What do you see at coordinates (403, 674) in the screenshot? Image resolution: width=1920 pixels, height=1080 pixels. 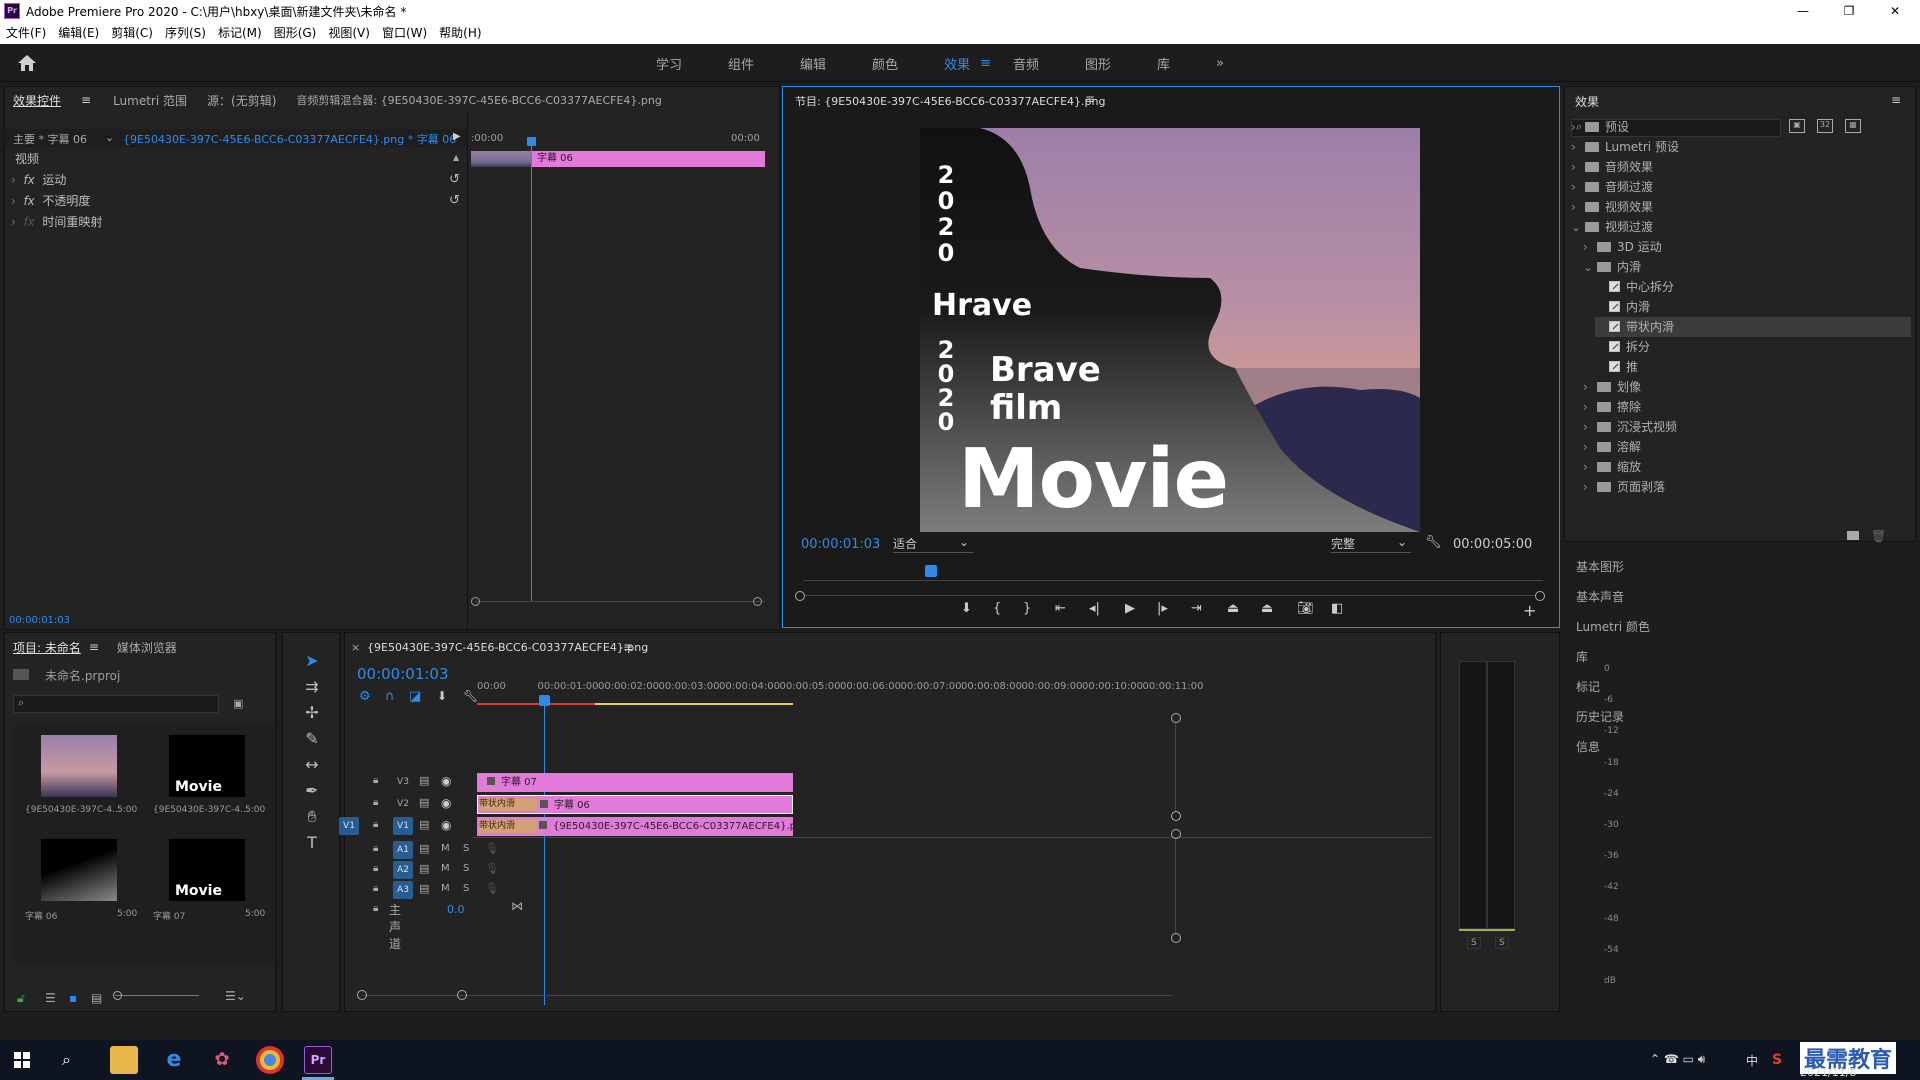 I see `timeline-timecode: 00:00:01:03` at bounding box center [403, 674].